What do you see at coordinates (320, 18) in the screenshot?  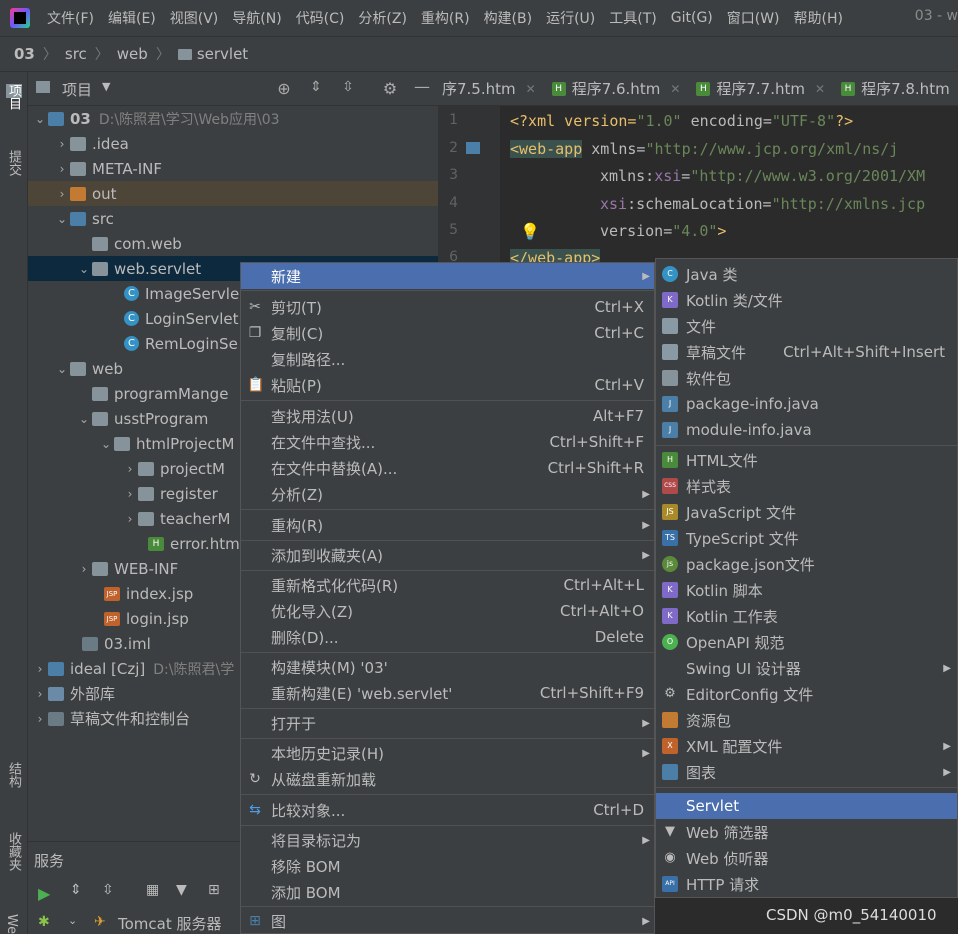 I see `menu-code: 代码(C)` at bounding box center [320, 18].